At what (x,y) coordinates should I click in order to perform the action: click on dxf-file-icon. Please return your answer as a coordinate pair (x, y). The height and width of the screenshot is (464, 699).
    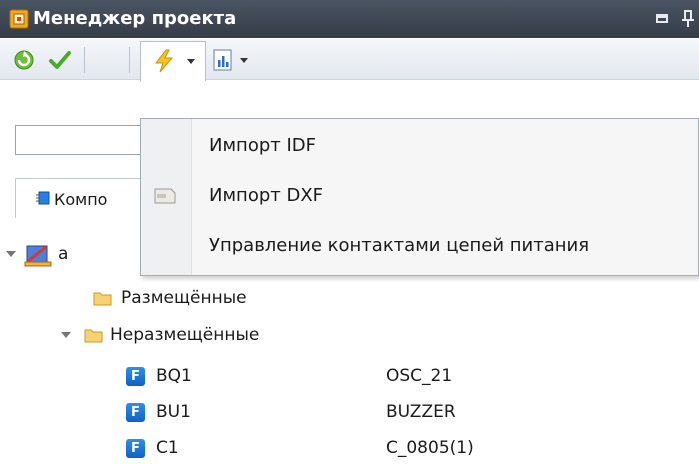
    Looking at the image, I should click on (165, 196).